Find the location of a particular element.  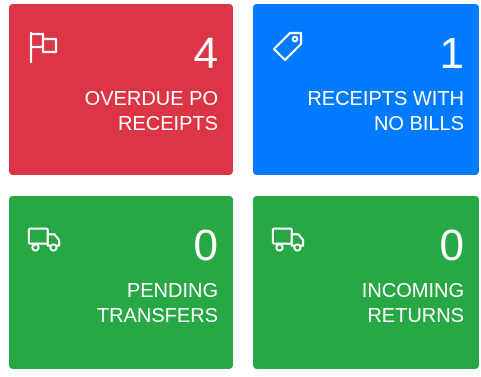

tile-label: PENDING TRANSFERS is located at coordinates (118, 304).